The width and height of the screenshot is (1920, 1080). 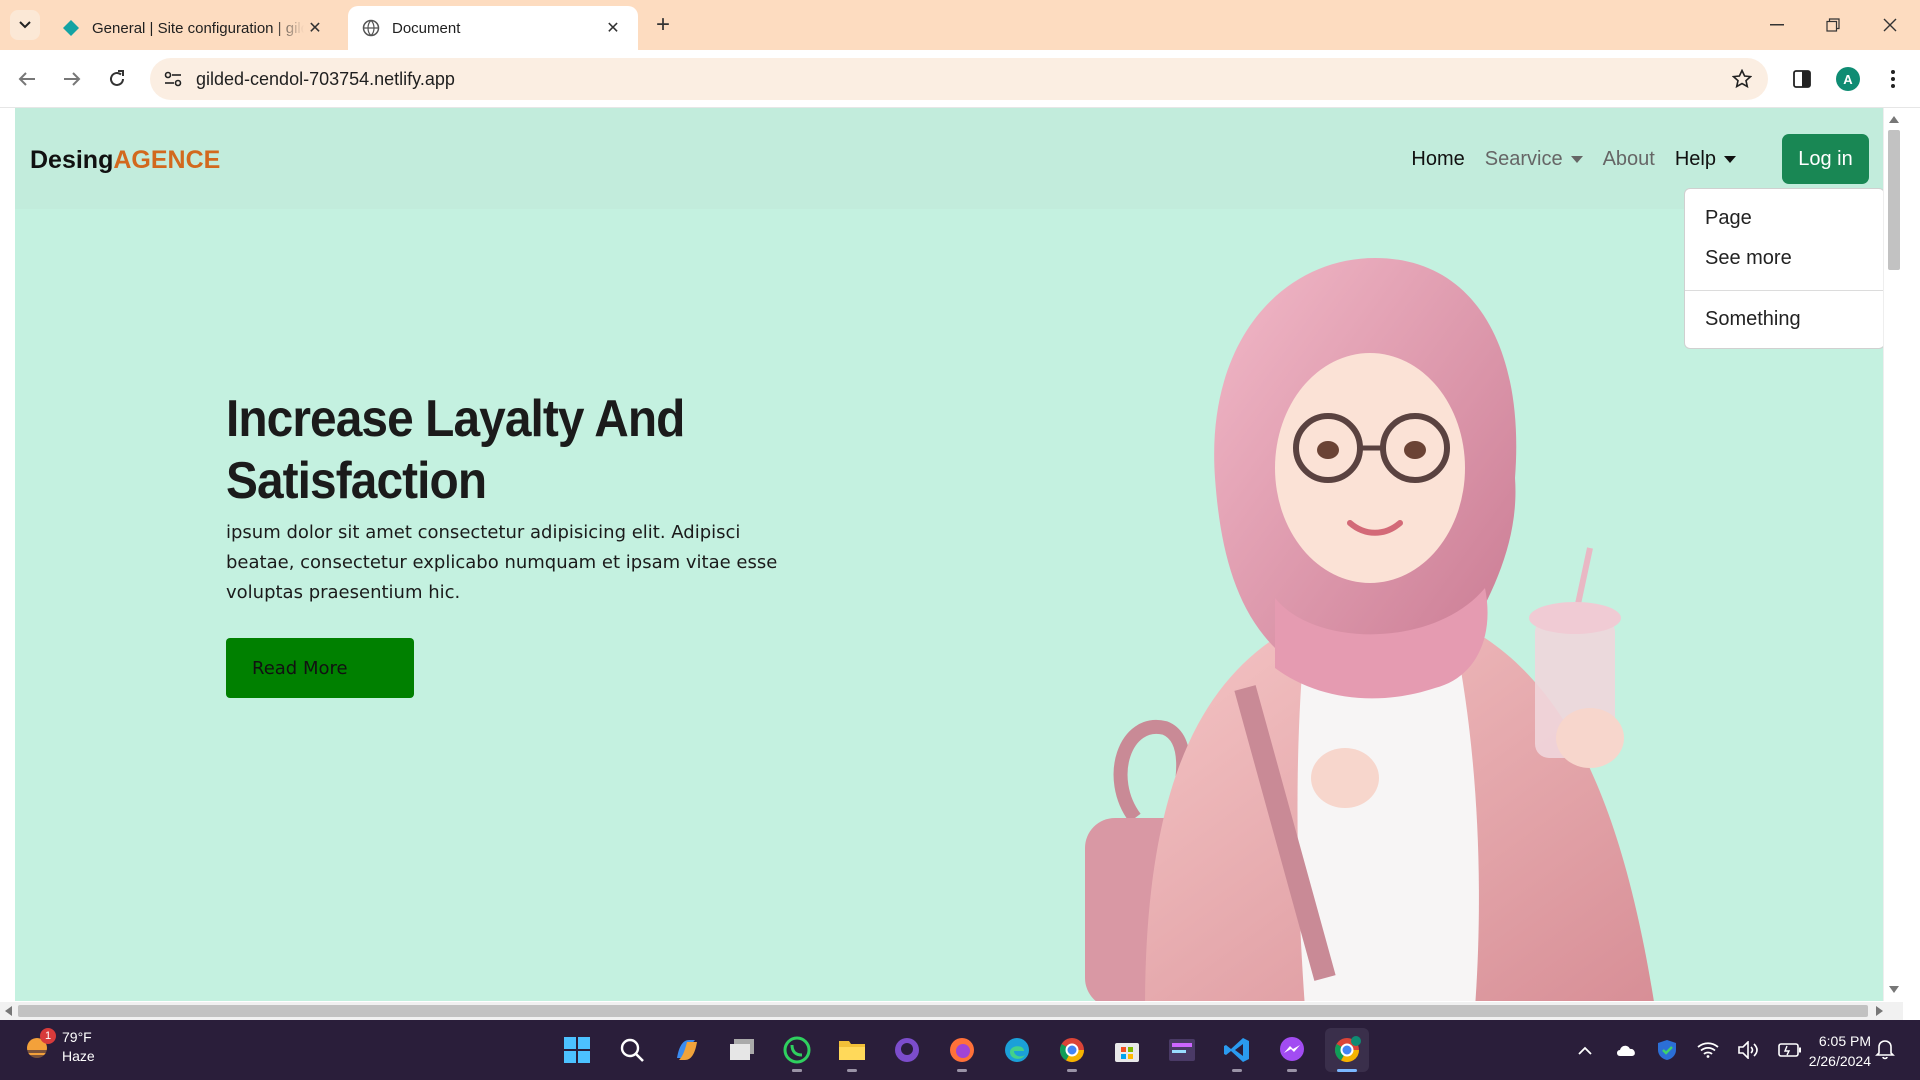 I want to click on system-tray, so click(x=1693, y=1050).